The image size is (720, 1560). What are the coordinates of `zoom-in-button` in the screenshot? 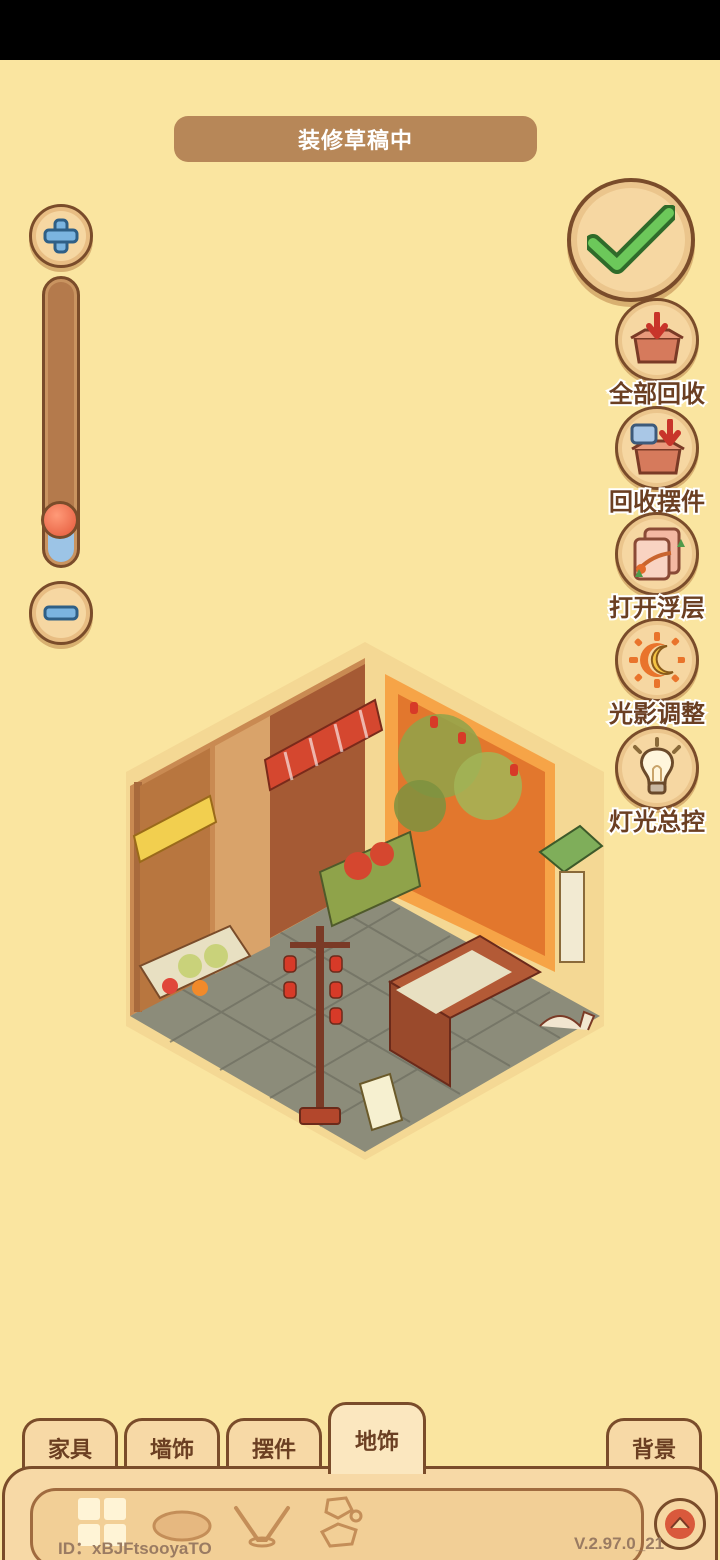 It's located at (61, 236).